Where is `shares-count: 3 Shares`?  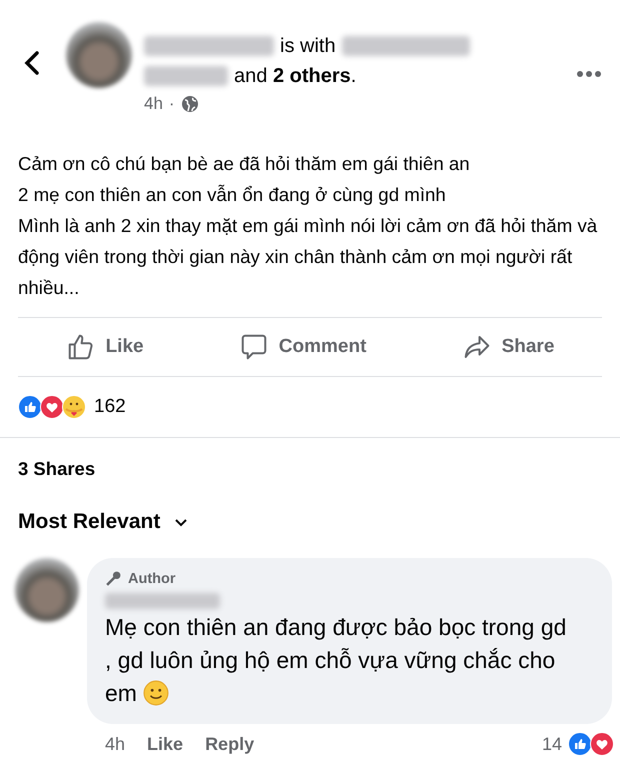
shares-count: 3 Shares is located at coordinates (310, 469).